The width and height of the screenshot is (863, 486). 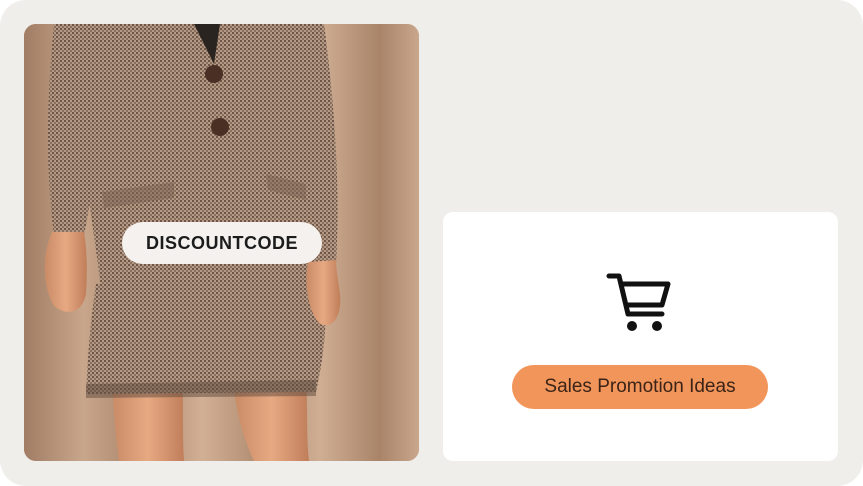 I want to click on shopping-cart-icon, so click(x=638, y=302).